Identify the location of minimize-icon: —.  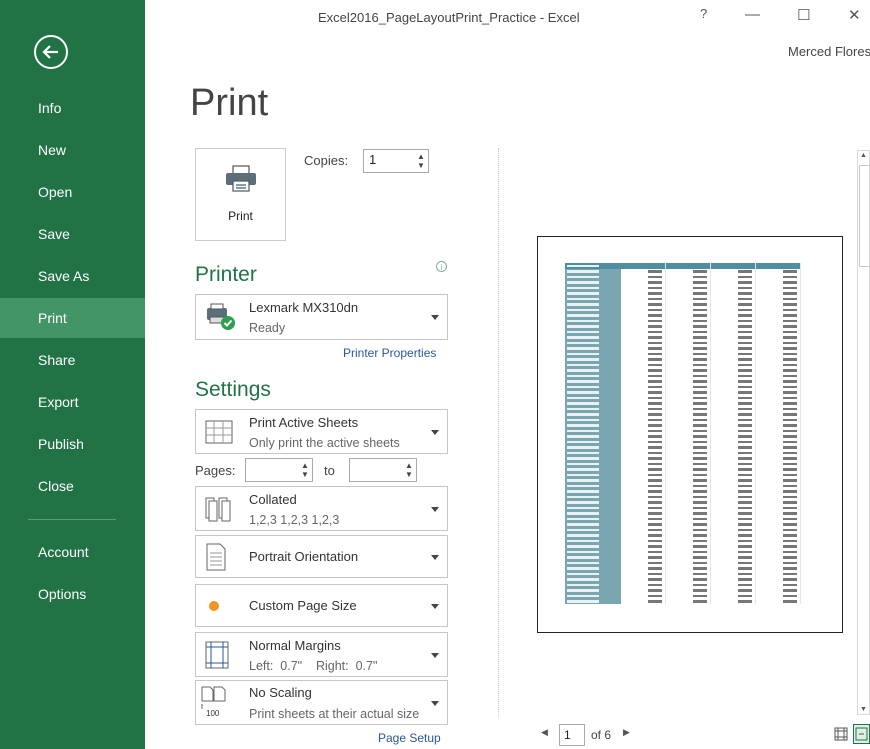
(752, 14).